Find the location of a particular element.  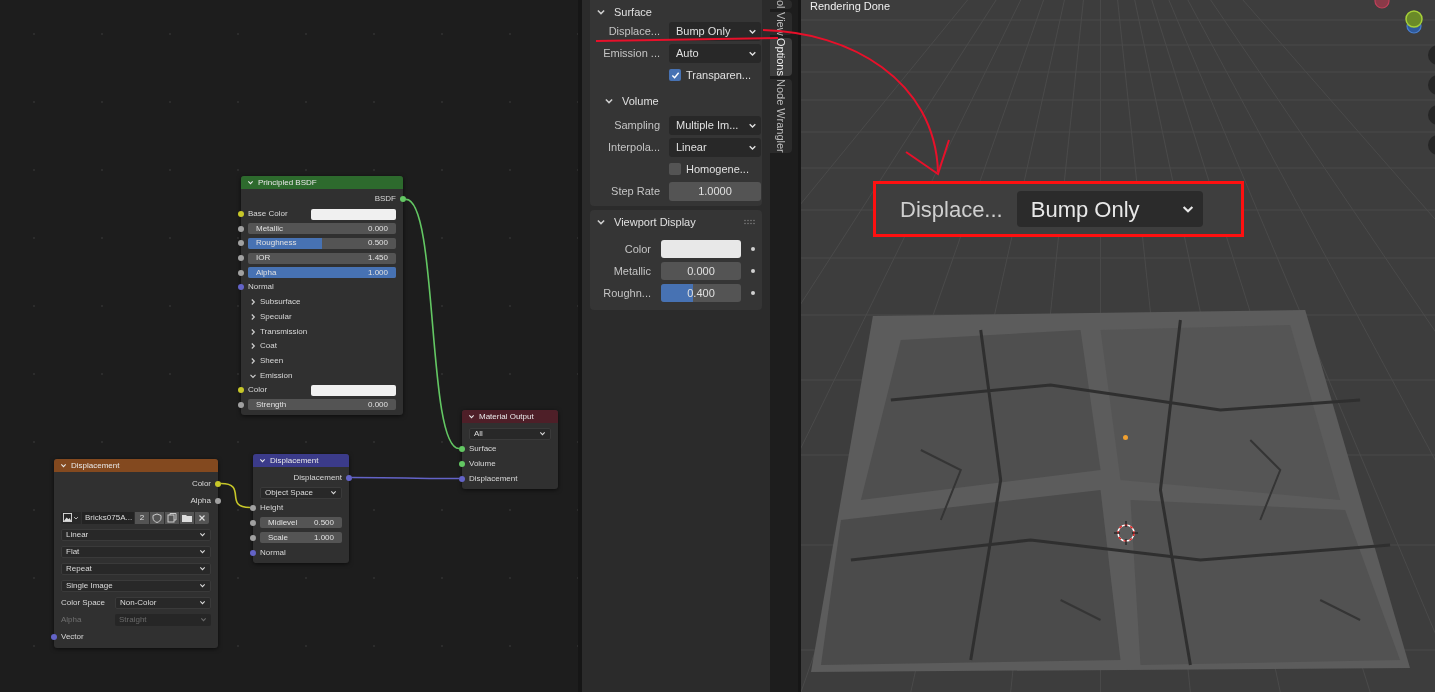

dropdown: Flat is located at coordinates (136, 551).